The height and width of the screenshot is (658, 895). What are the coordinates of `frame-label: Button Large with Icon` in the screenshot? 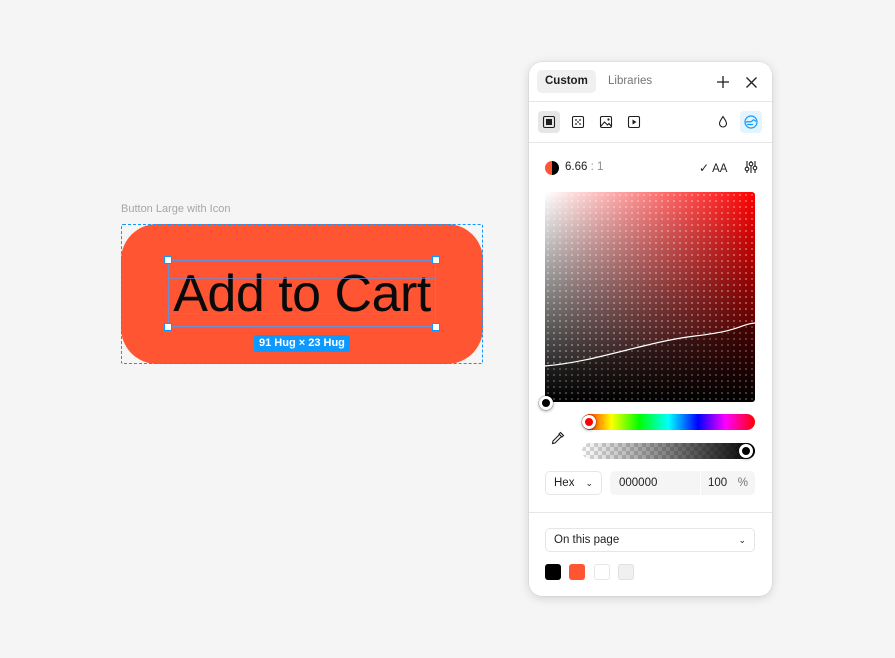 It's located at (176, 209).